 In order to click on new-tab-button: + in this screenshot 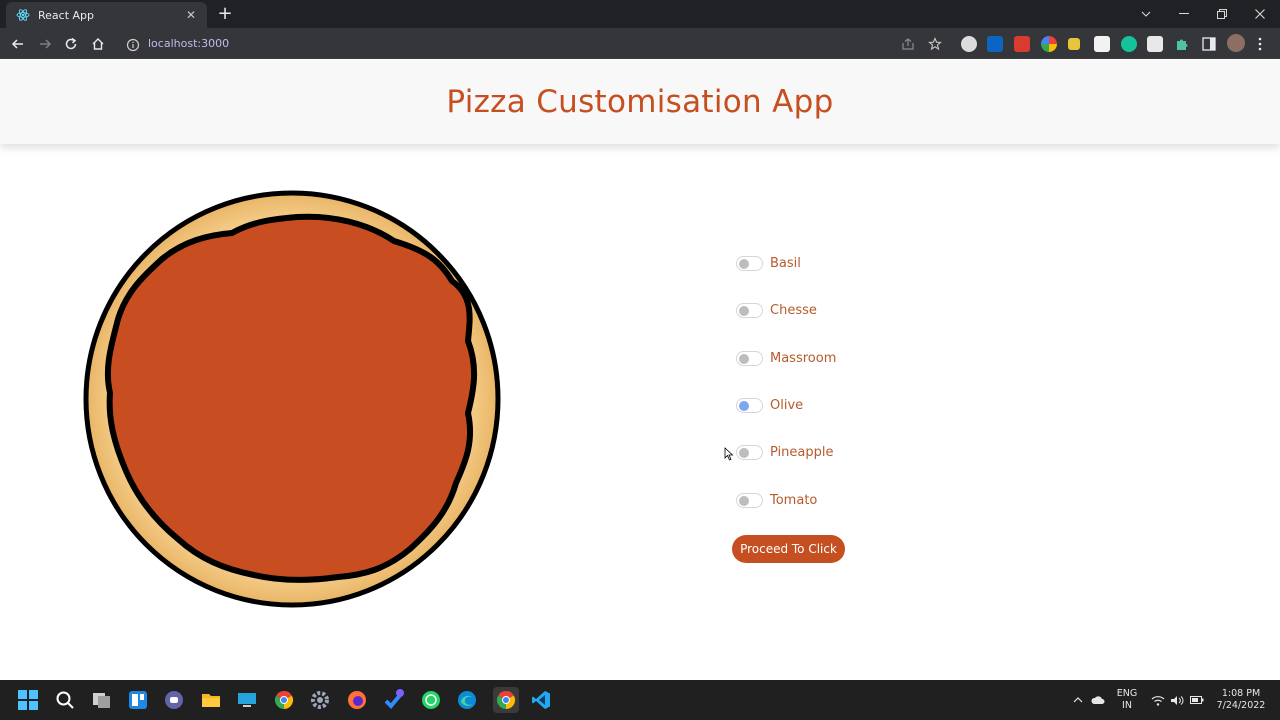, I will do `click(225, 14)`.